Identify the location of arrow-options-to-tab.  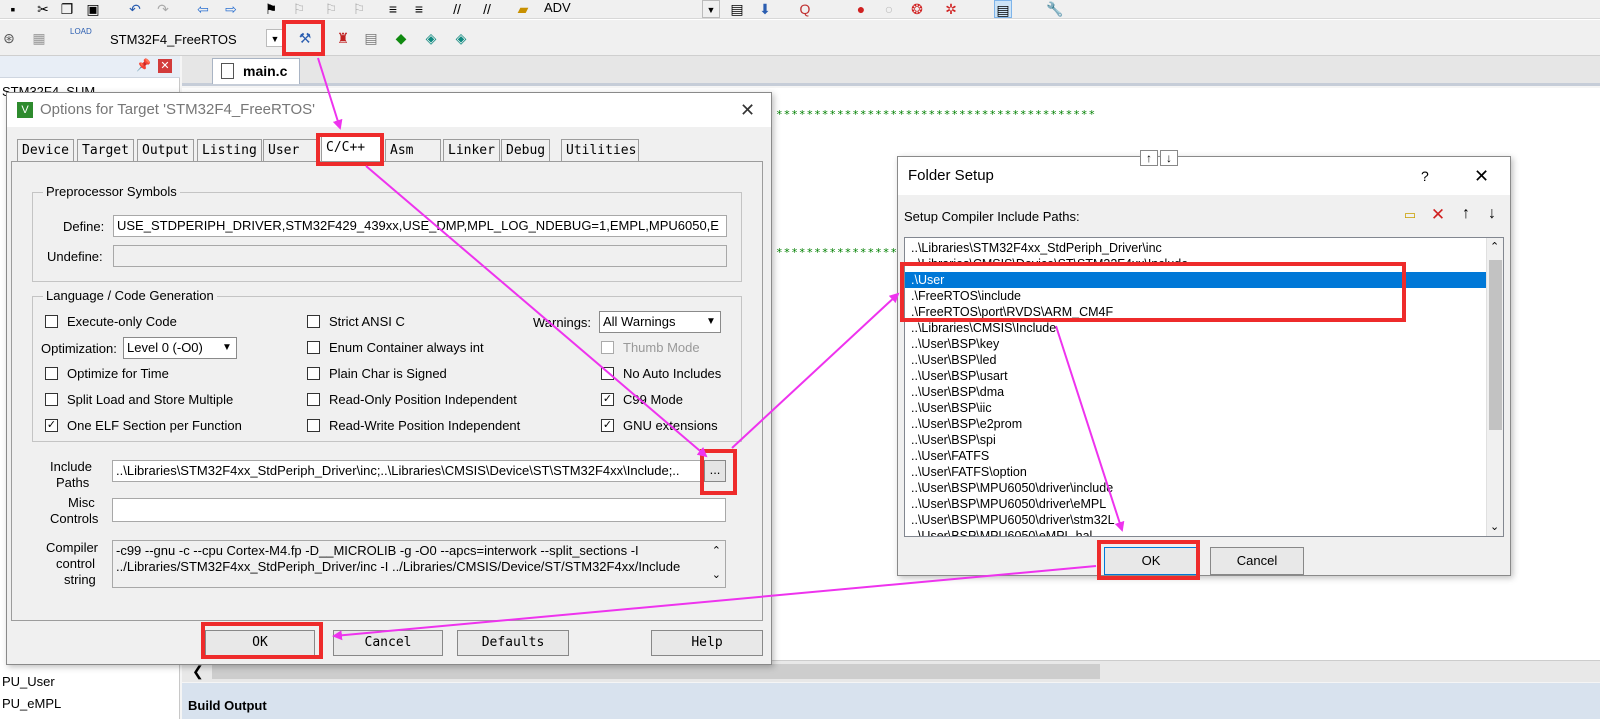
(330, 93).